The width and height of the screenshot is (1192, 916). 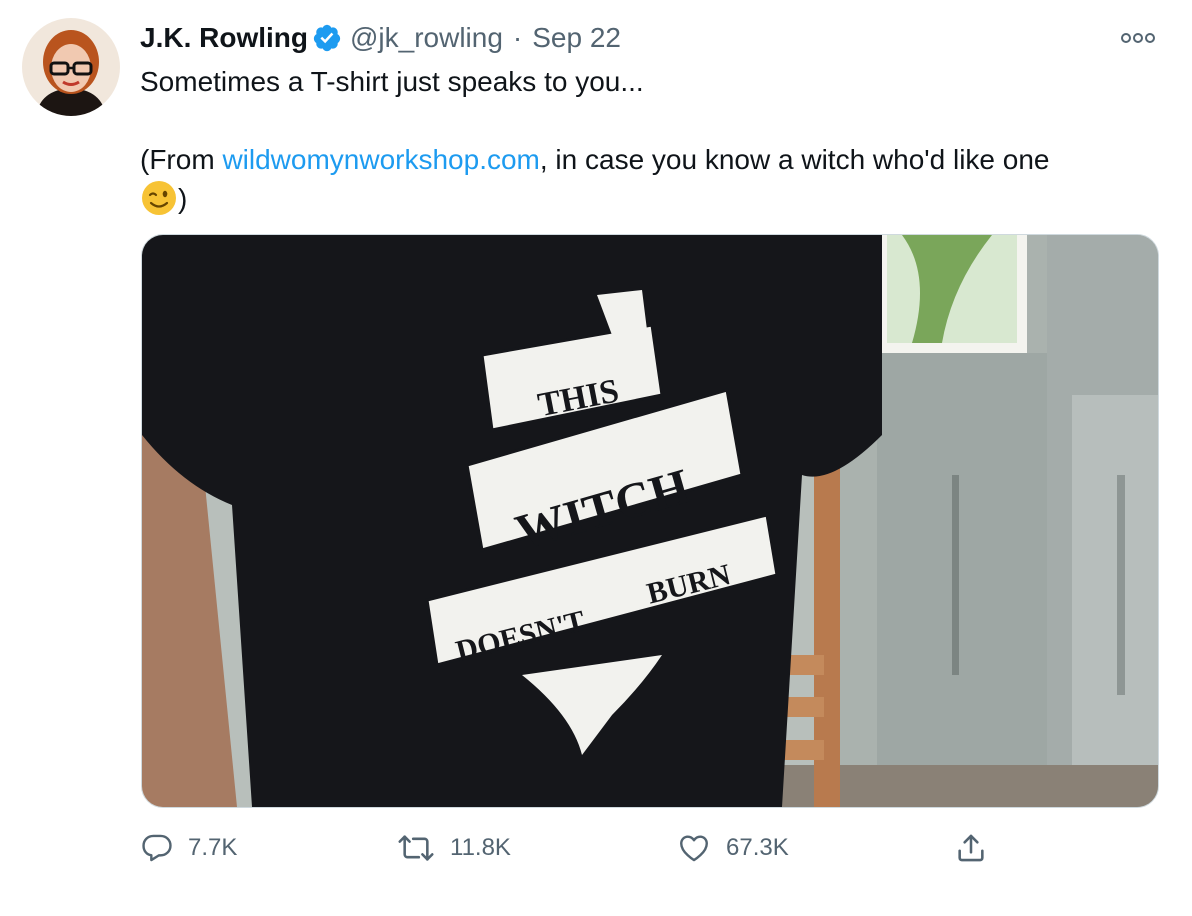 I want to click on avatar-image, so click(x=71, y=67).